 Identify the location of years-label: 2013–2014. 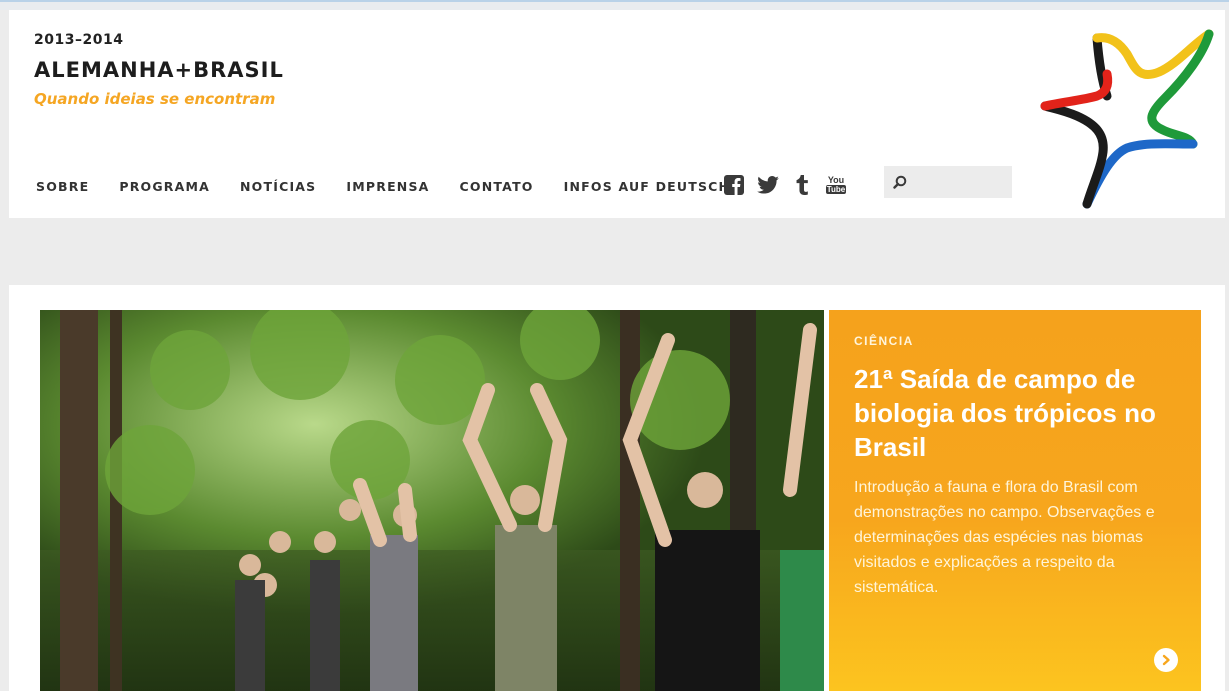
(79, 40).